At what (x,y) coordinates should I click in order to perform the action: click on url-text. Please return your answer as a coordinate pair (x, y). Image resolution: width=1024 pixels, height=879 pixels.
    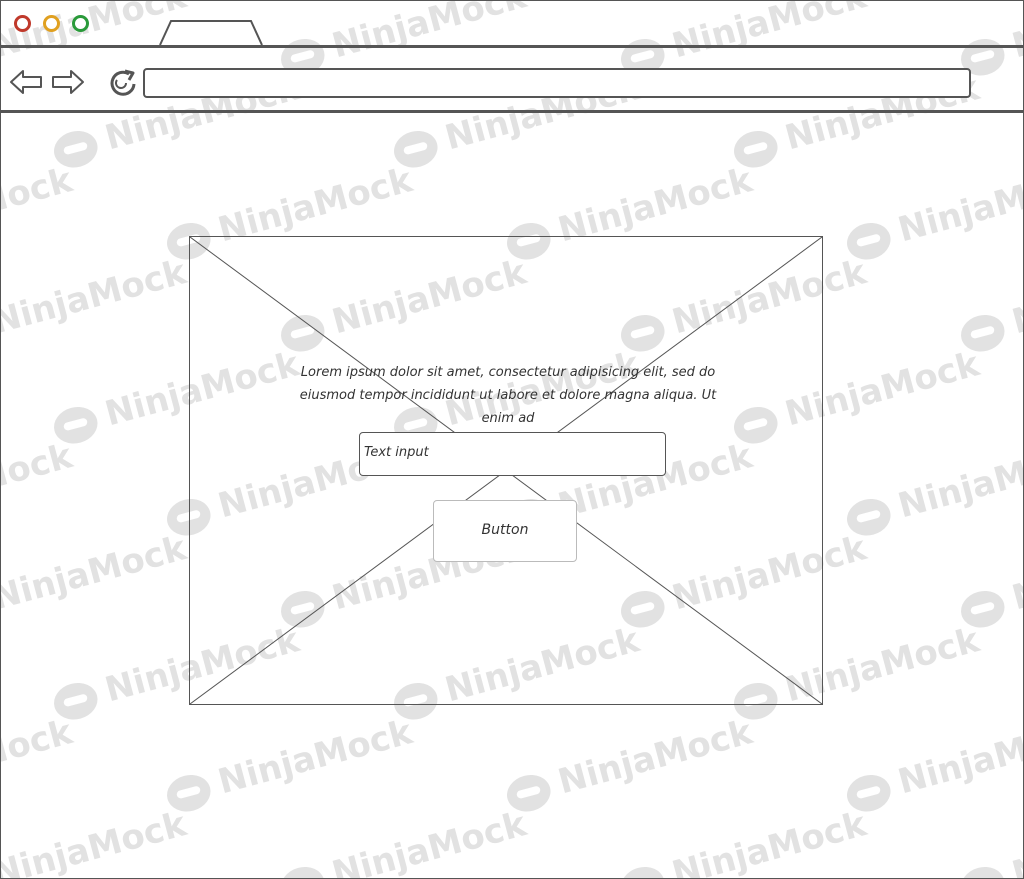
    Looking at the image, I should click on (148, 83).